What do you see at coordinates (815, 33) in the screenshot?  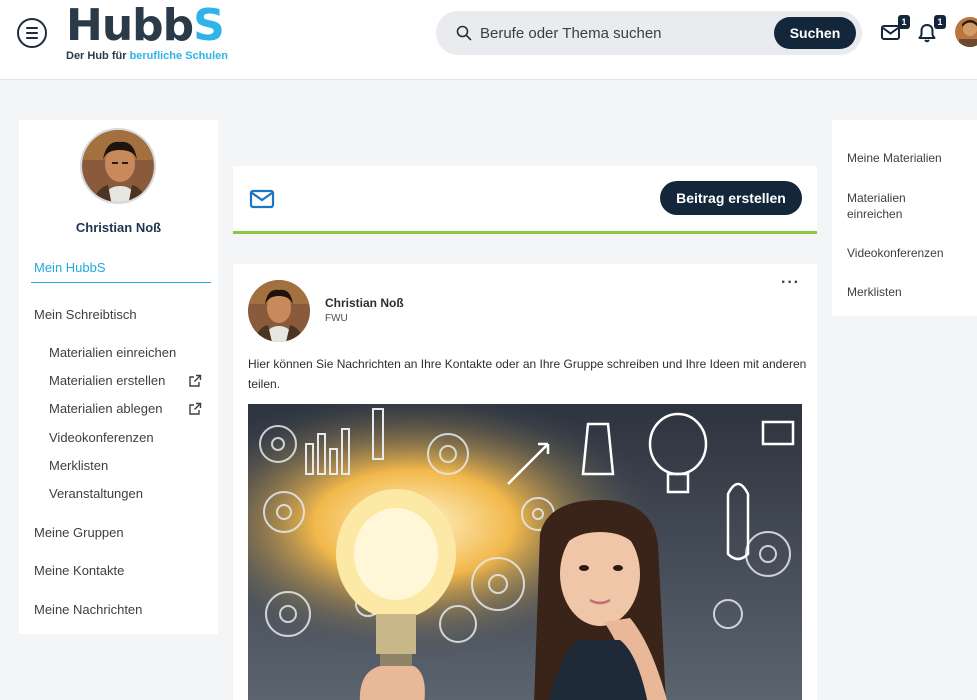 I see `search-button: Suchen` at bounding box center [815, 33].